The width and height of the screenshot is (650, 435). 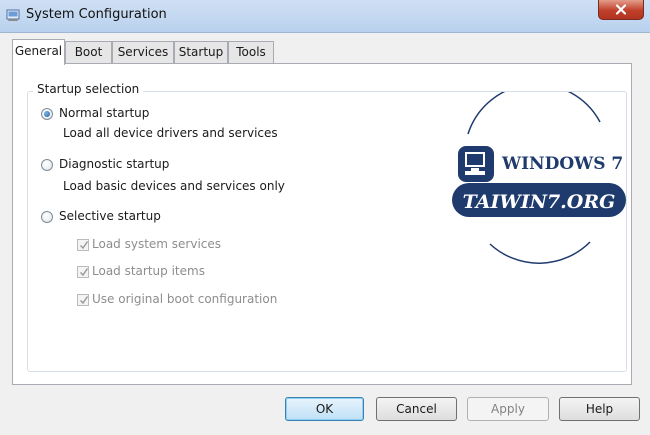 I want to click on computer-icon, so click(x=476, y=164).